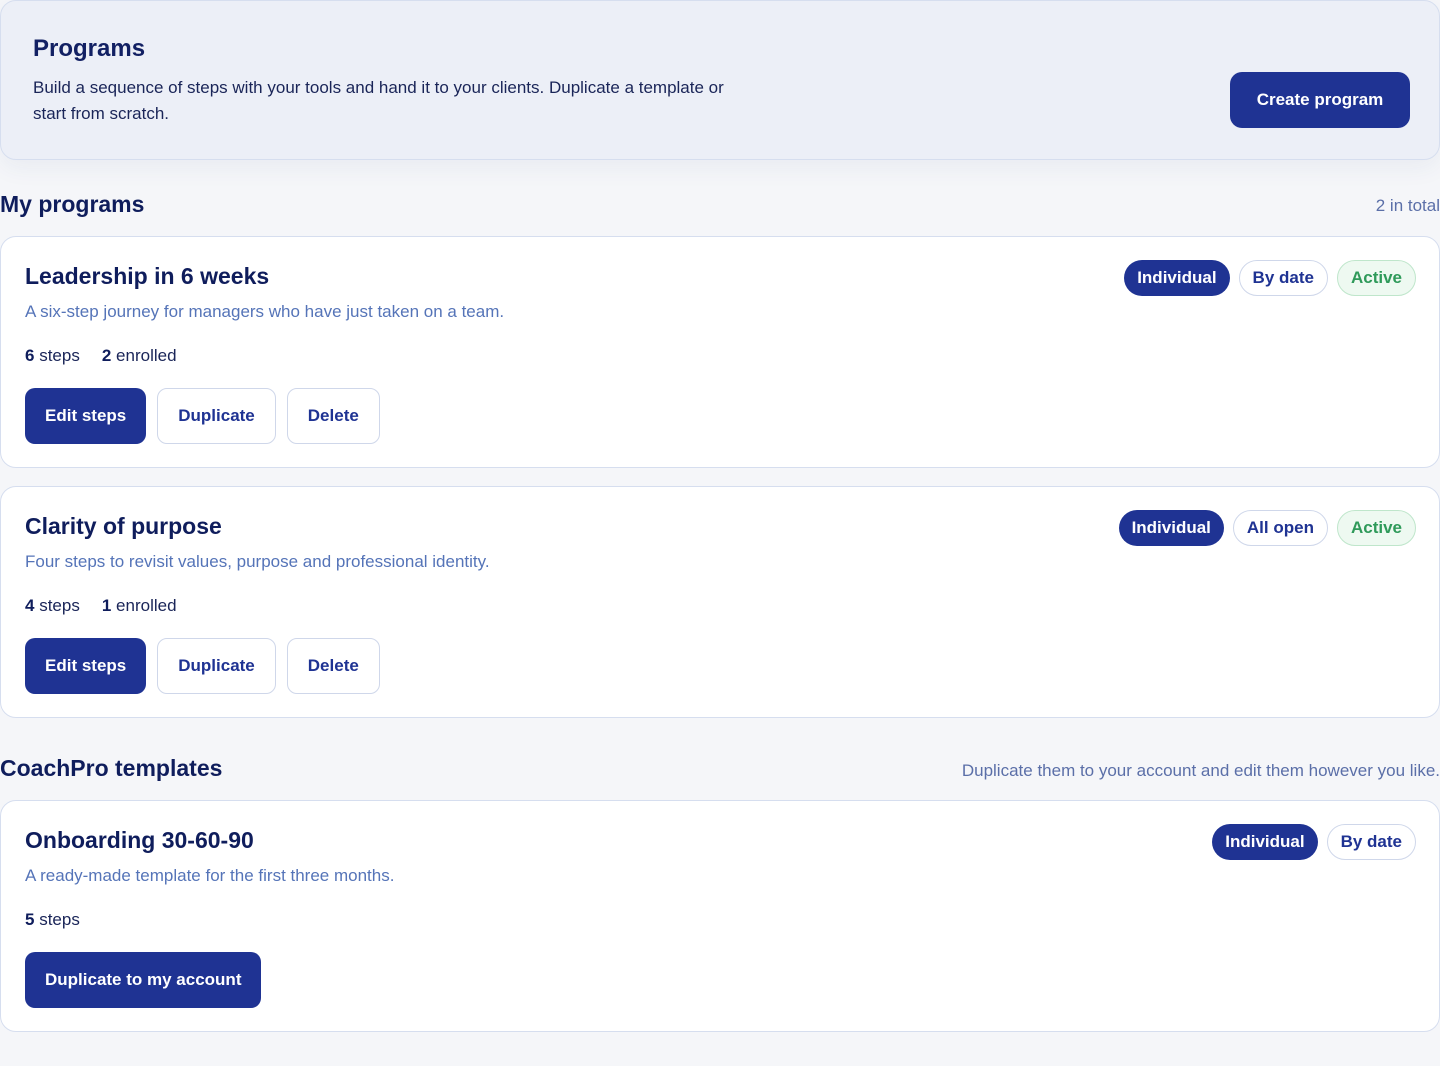 Image resolution: width=1440 pixels, height=1066 pixels. What do you see at coordinates (1280, 528) in the screenshot?
I see `schedule-badge: All open` at bounding box center [1280, 528].